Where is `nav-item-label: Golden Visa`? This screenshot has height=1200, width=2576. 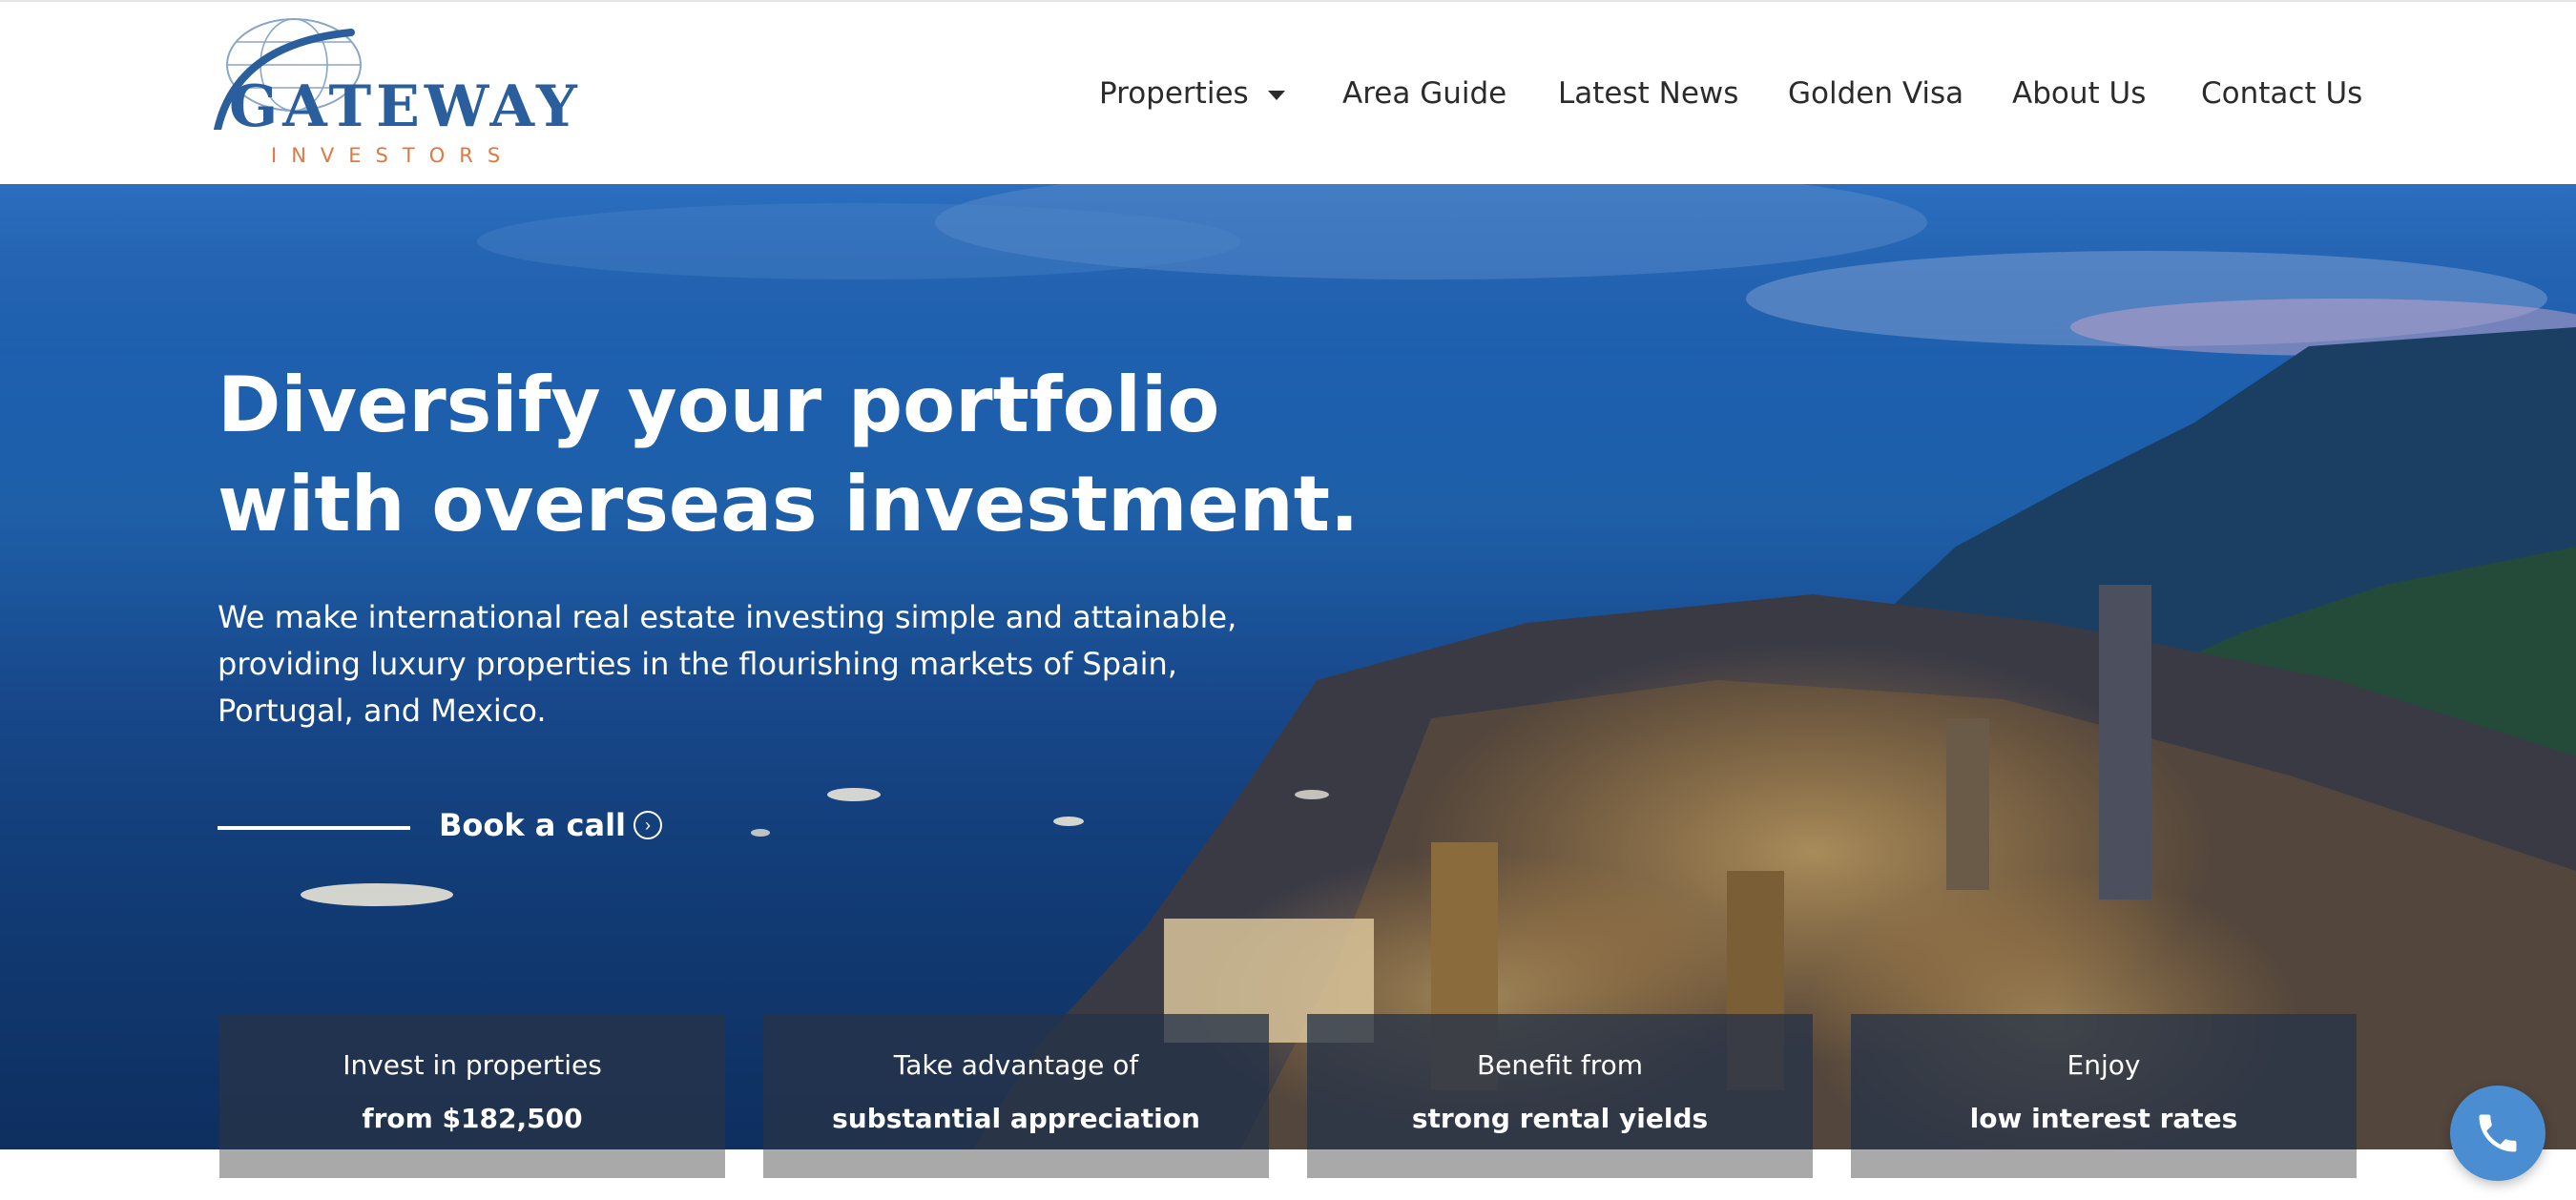 nav-item-label: Golden Visa is located at coordinates (1876, 93).